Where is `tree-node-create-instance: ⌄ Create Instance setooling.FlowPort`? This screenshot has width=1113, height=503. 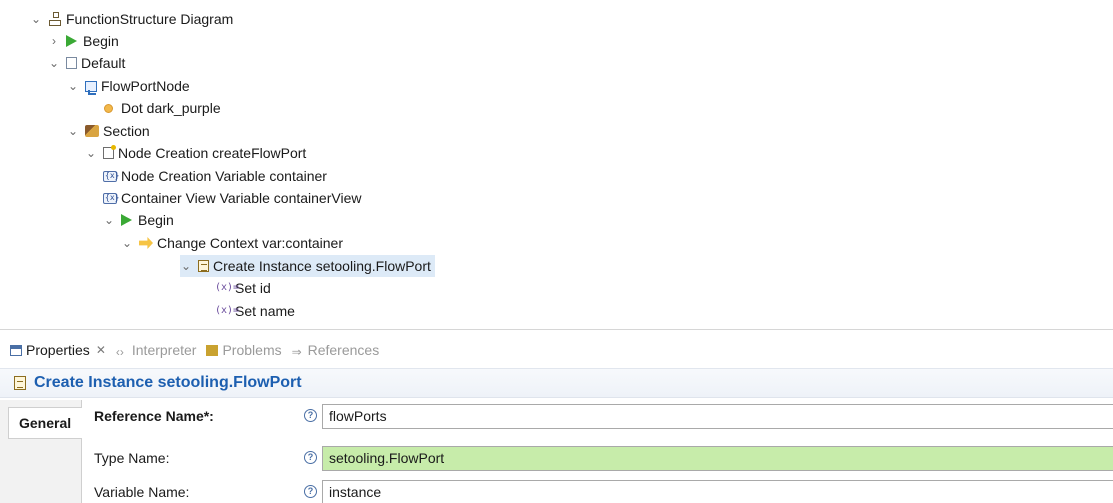
tree-node-create-instance: ⌄ Create Instance setooling.FlowPort is located at coordinates (307, 266).